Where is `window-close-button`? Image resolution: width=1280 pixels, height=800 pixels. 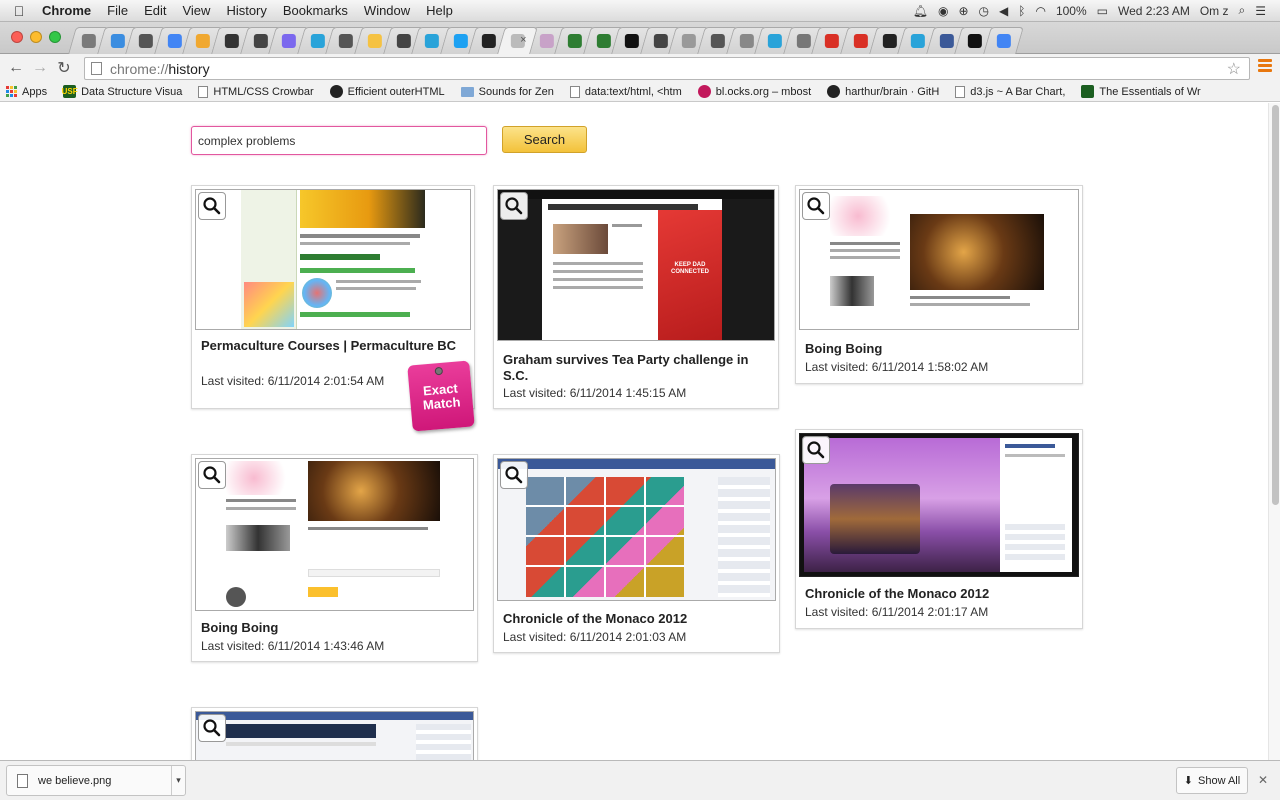 window-close-button is located at coordinates (17, 37).